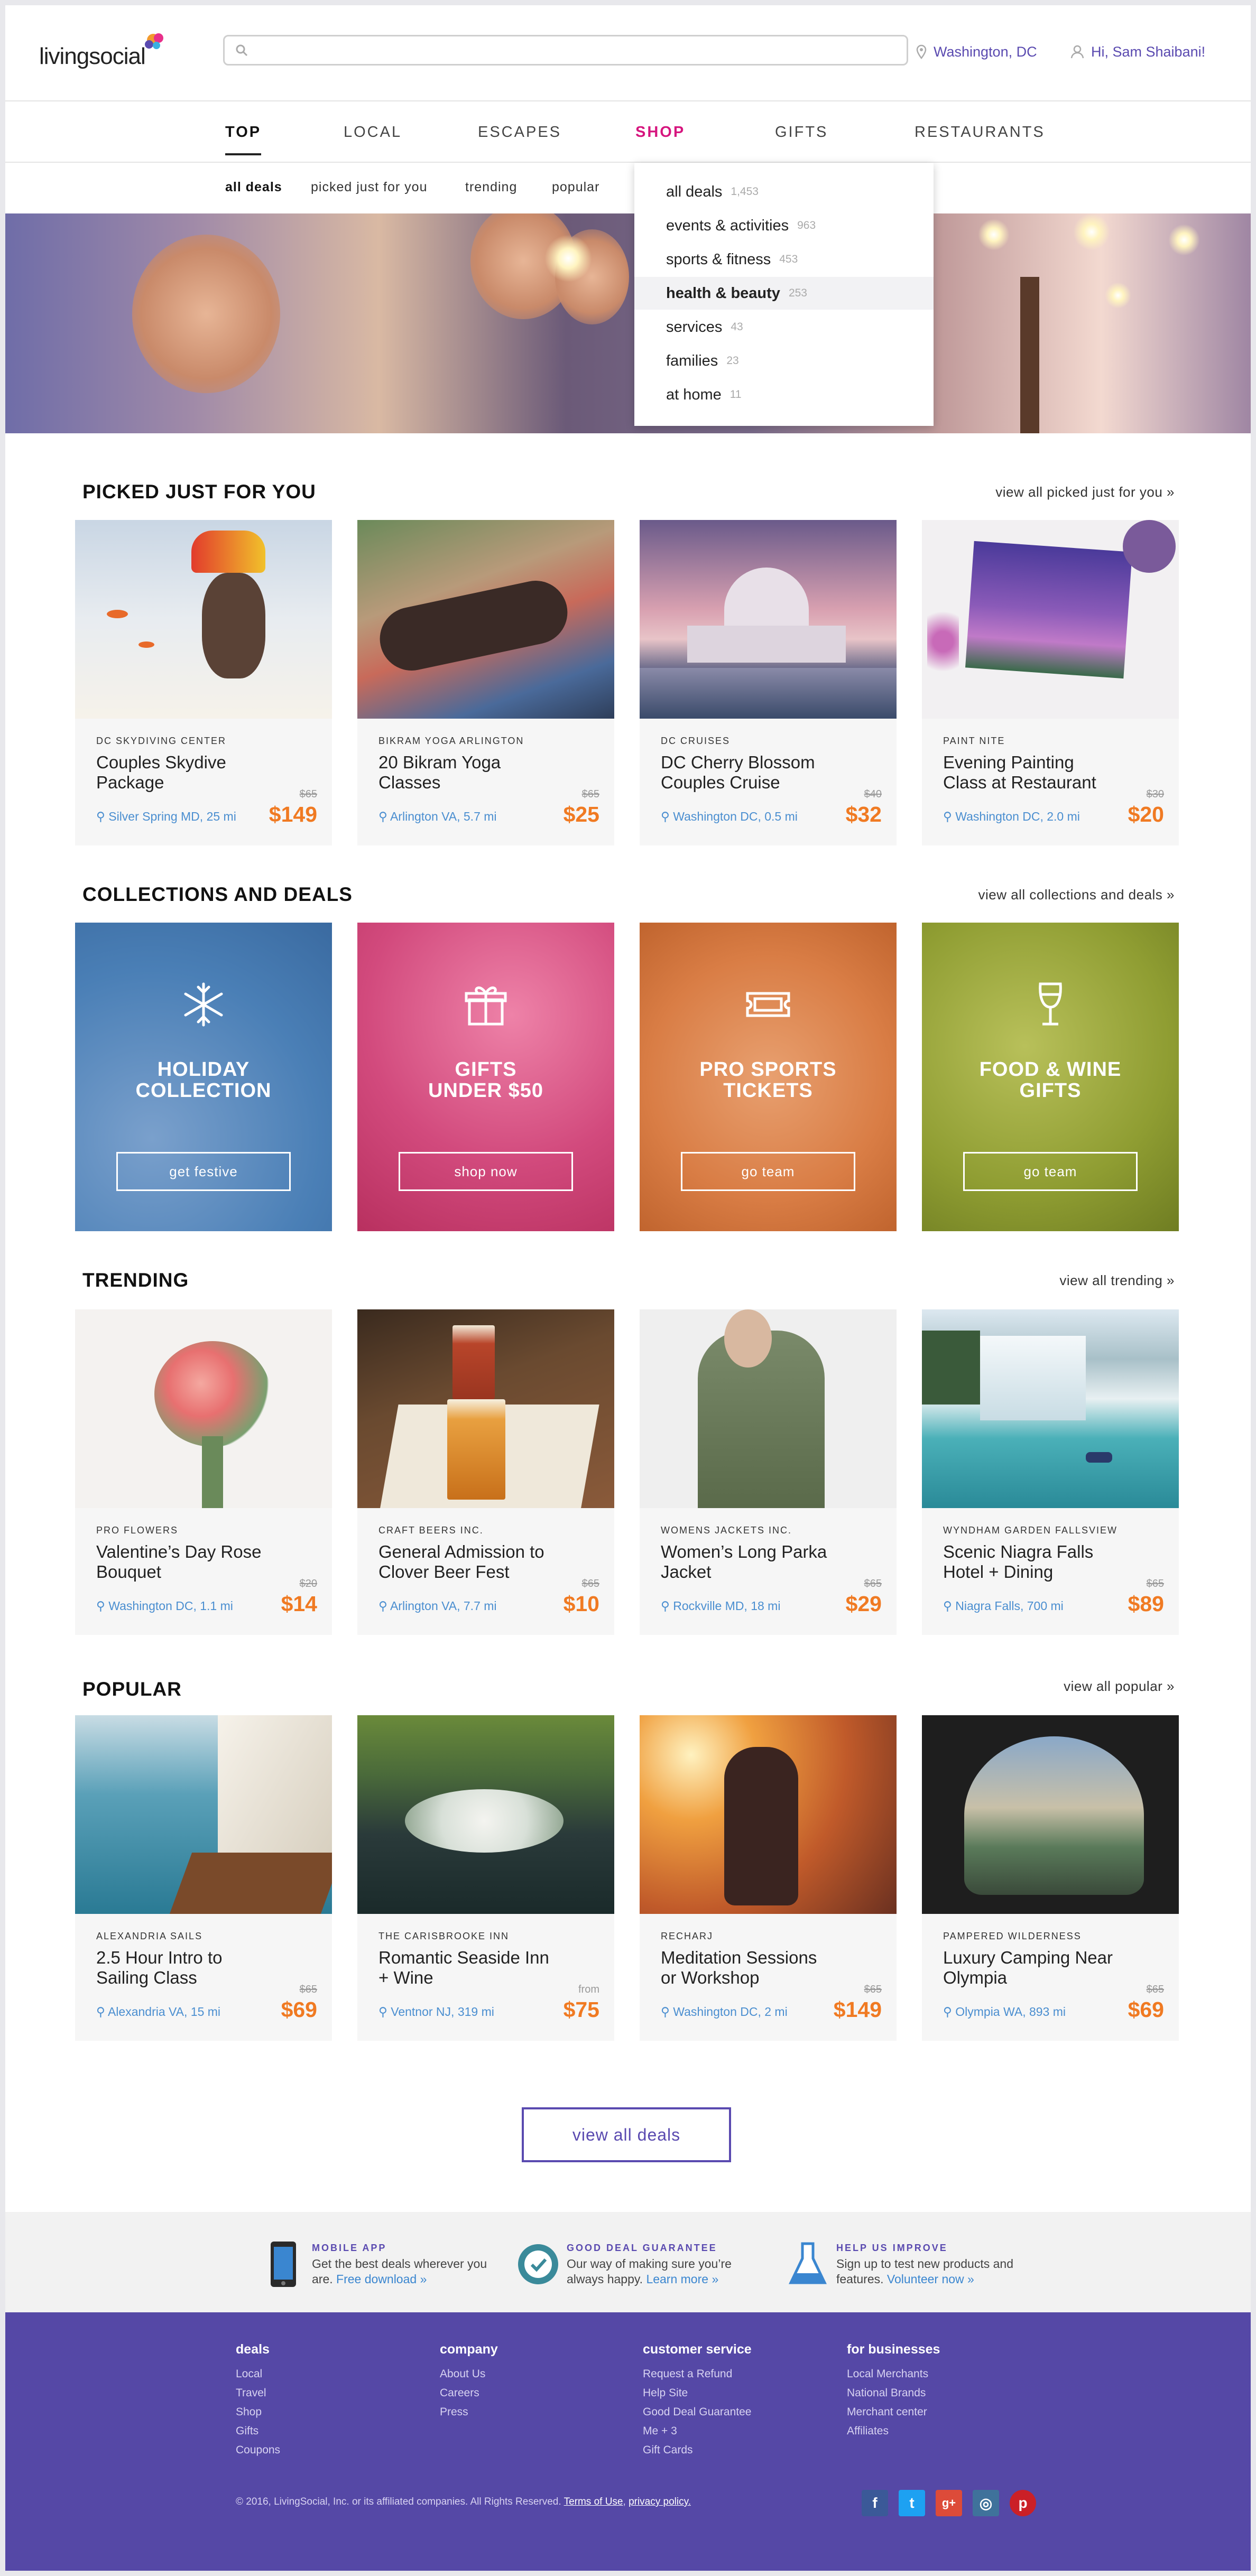 Image resolution: width=1256 pixels, height=2576 pixels. Describe the element at coordinates (769, 1077) in the screenshot. I see `collection-card-sports: PRO SPORTS TICKETS go team` at that location.